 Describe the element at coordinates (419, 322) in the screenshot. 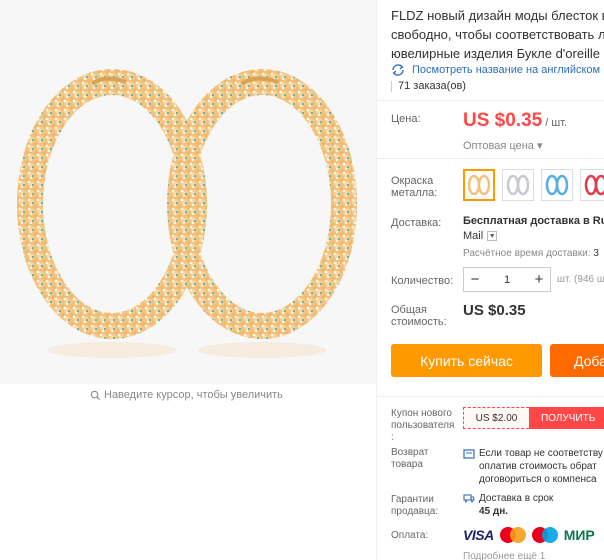

I see `total-label-line: стоимость:` at that location.